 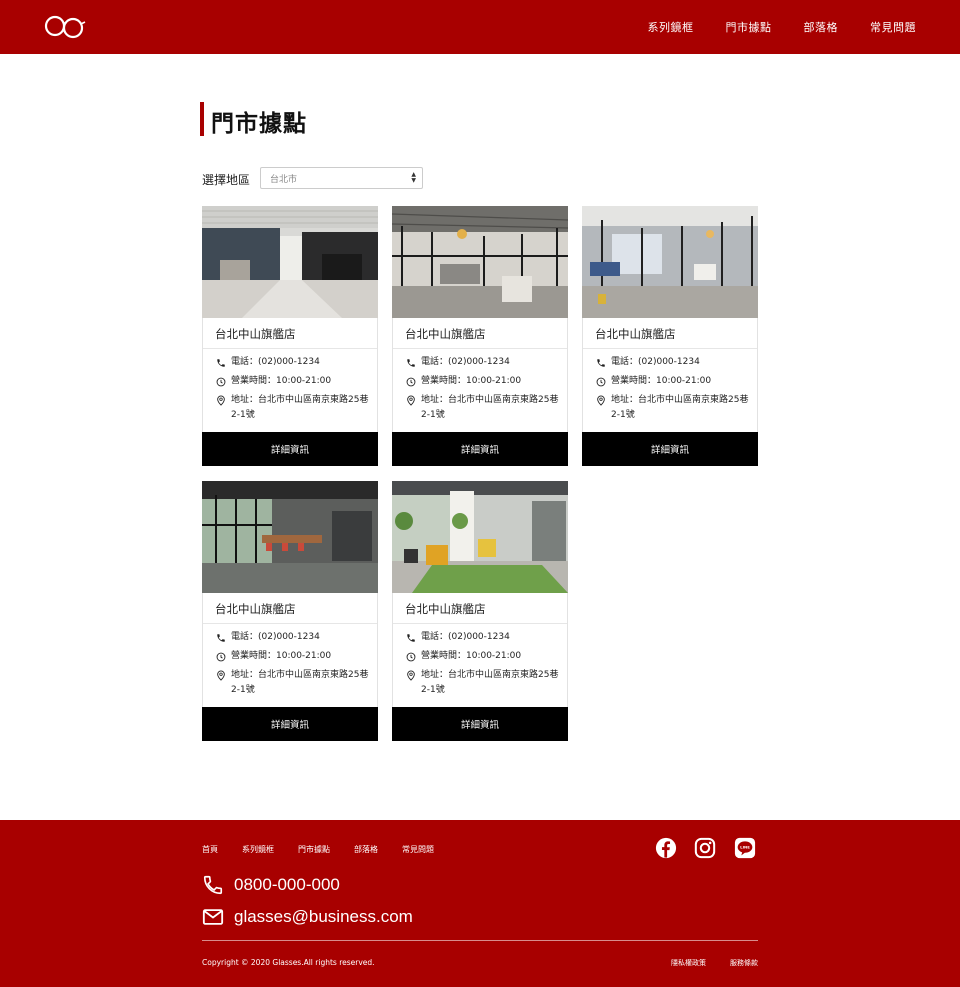 I want to click on select-arrows-icon: ▲ ▼, so click(x=413, y=177).